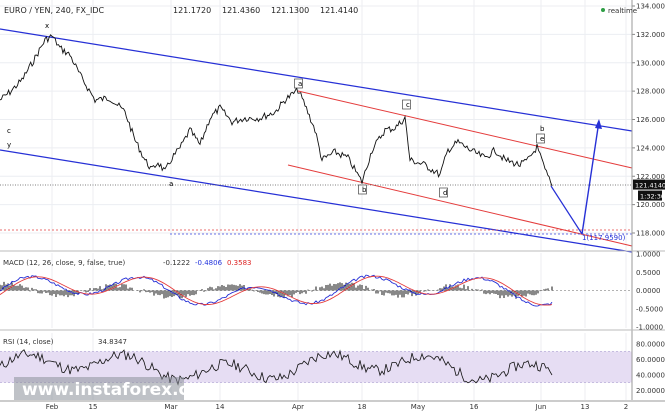 Image resolution: width=665 pixels, height=412 pixels. What do you see at coordinates (9, 145) in the screenshot?
I see `wave-label: y` at bounding box center [9, 145].